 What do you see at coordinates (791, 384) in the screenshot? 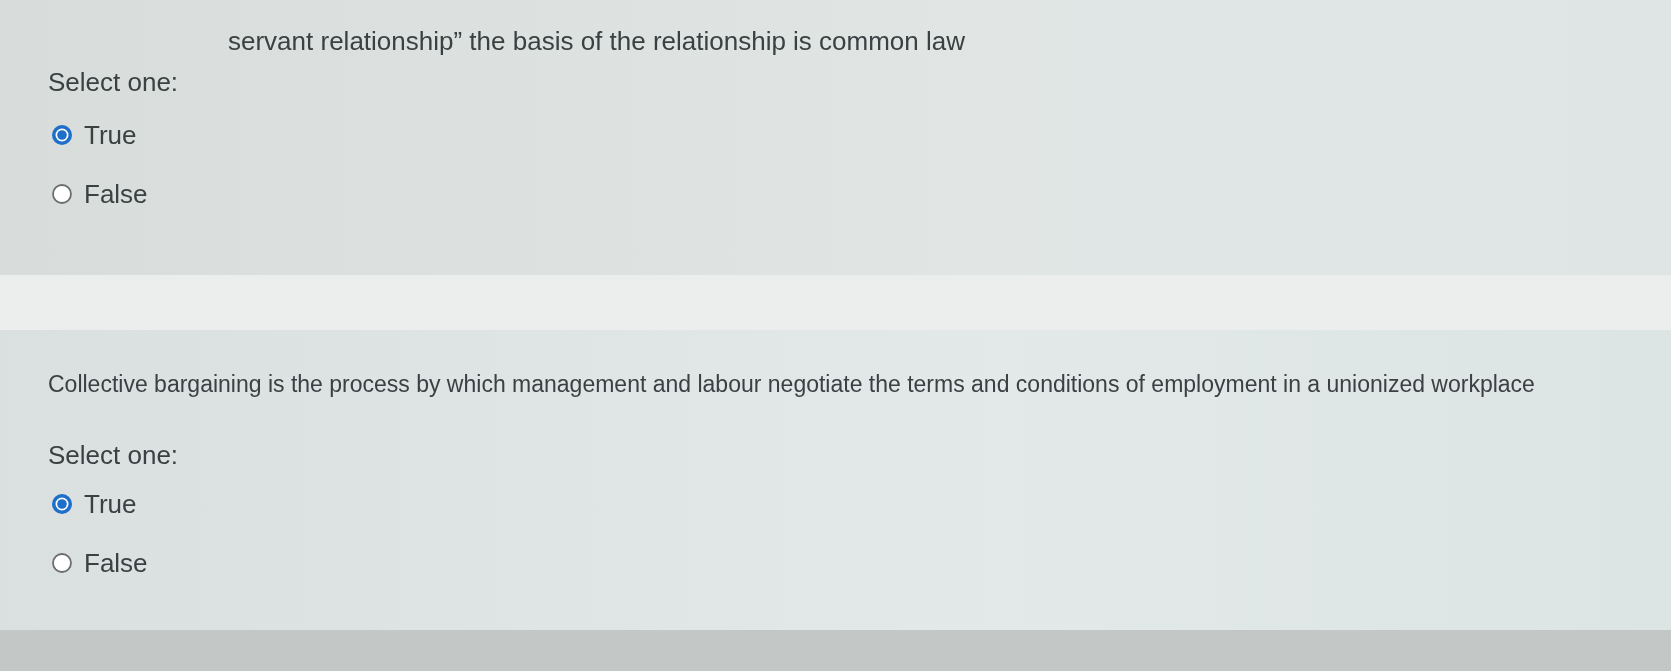
I see `question-text: Collective bargaining is the process by which management and labour negotiate the terms and conditions of employment in a unionized workplace` at bounding box center [791, 384].